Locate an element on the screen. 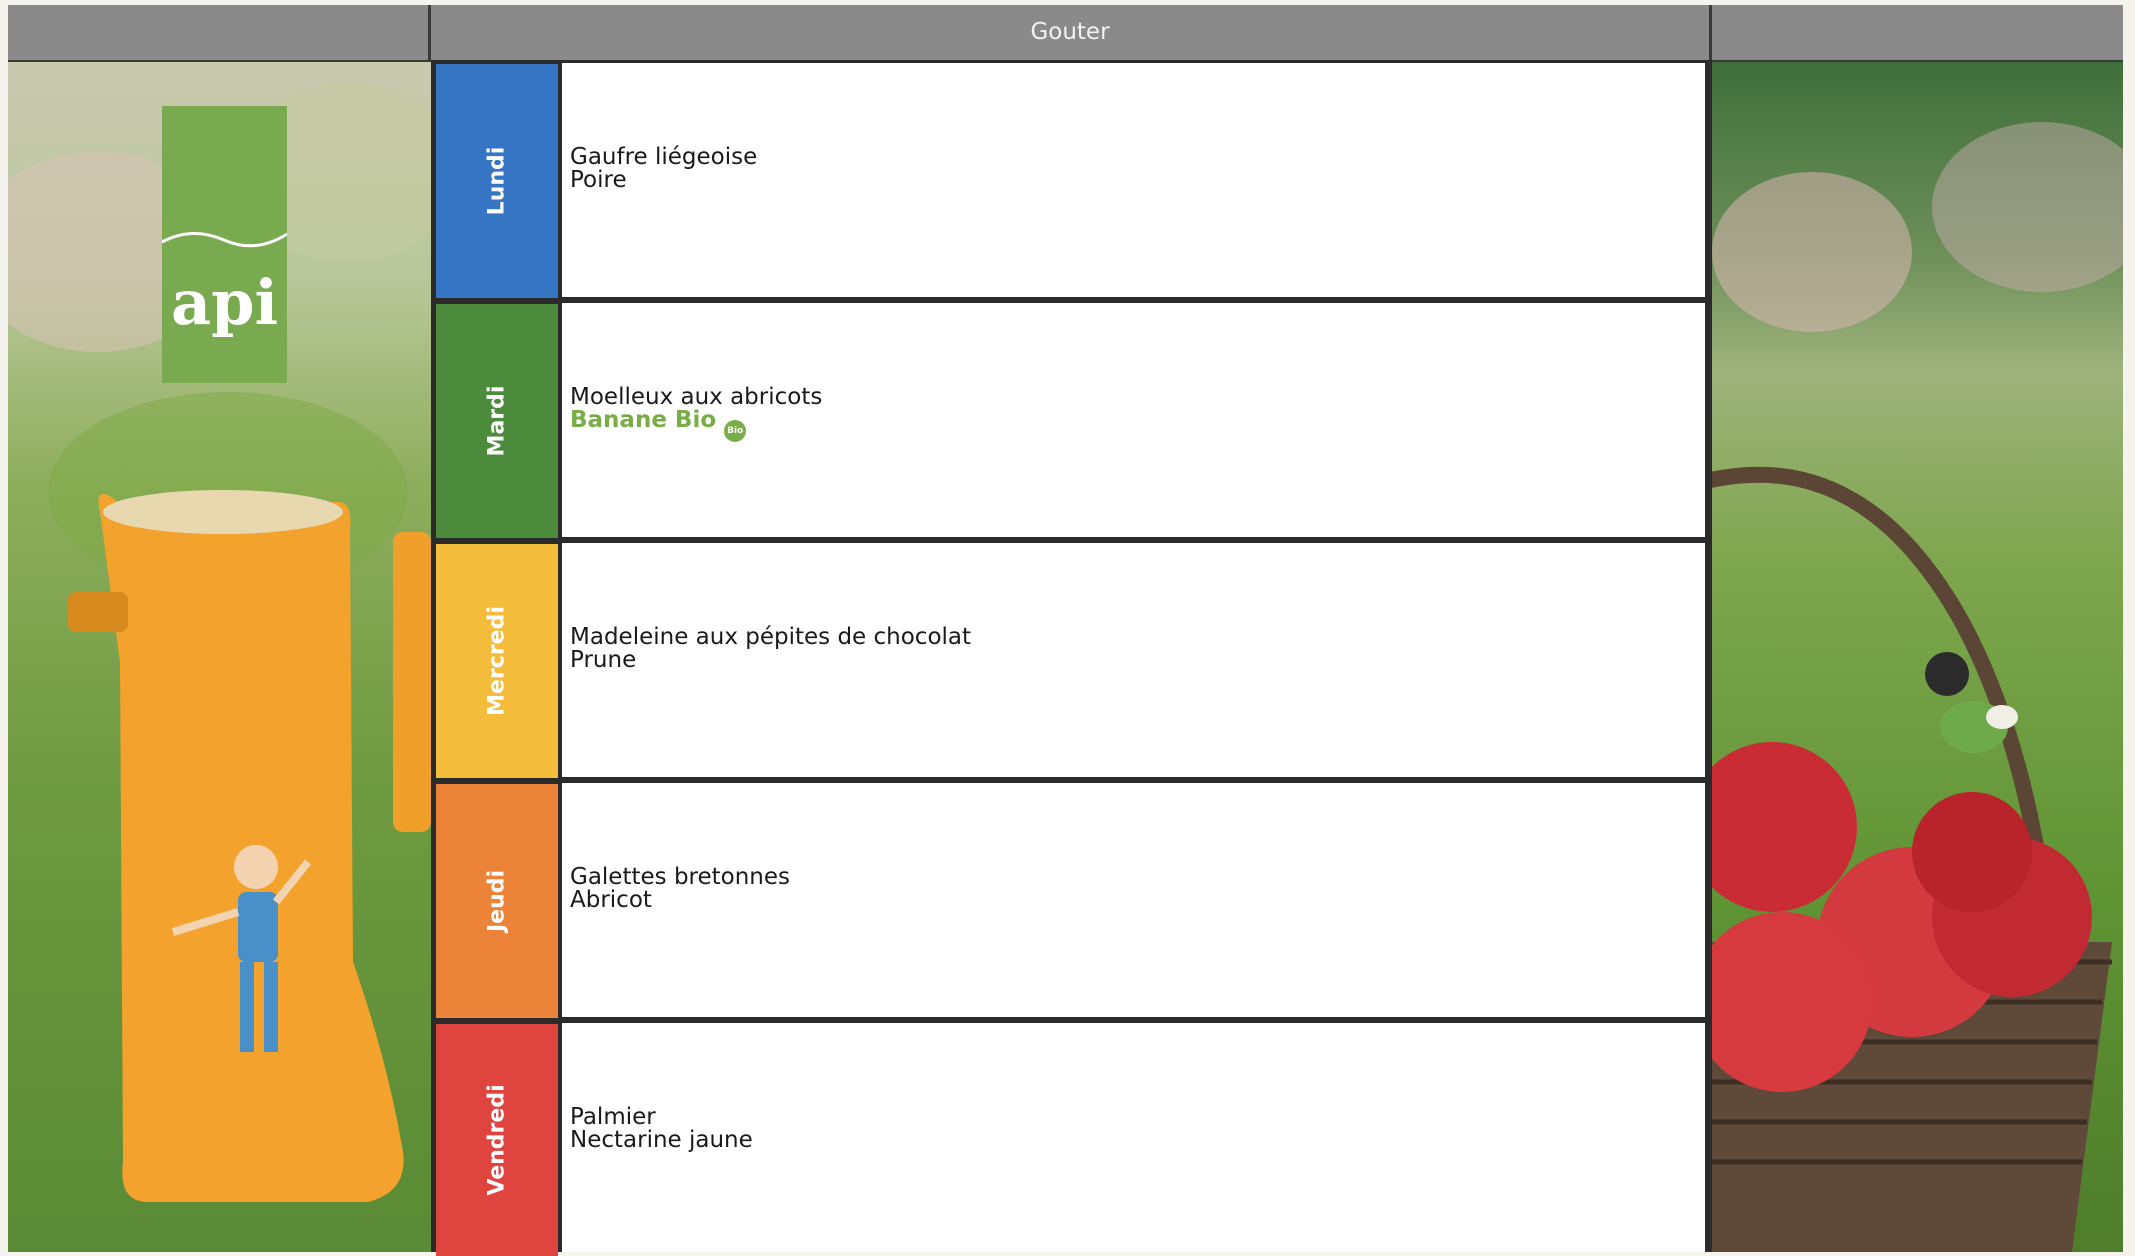  day-label: Vendredi is located at coordinates (497, 1140).